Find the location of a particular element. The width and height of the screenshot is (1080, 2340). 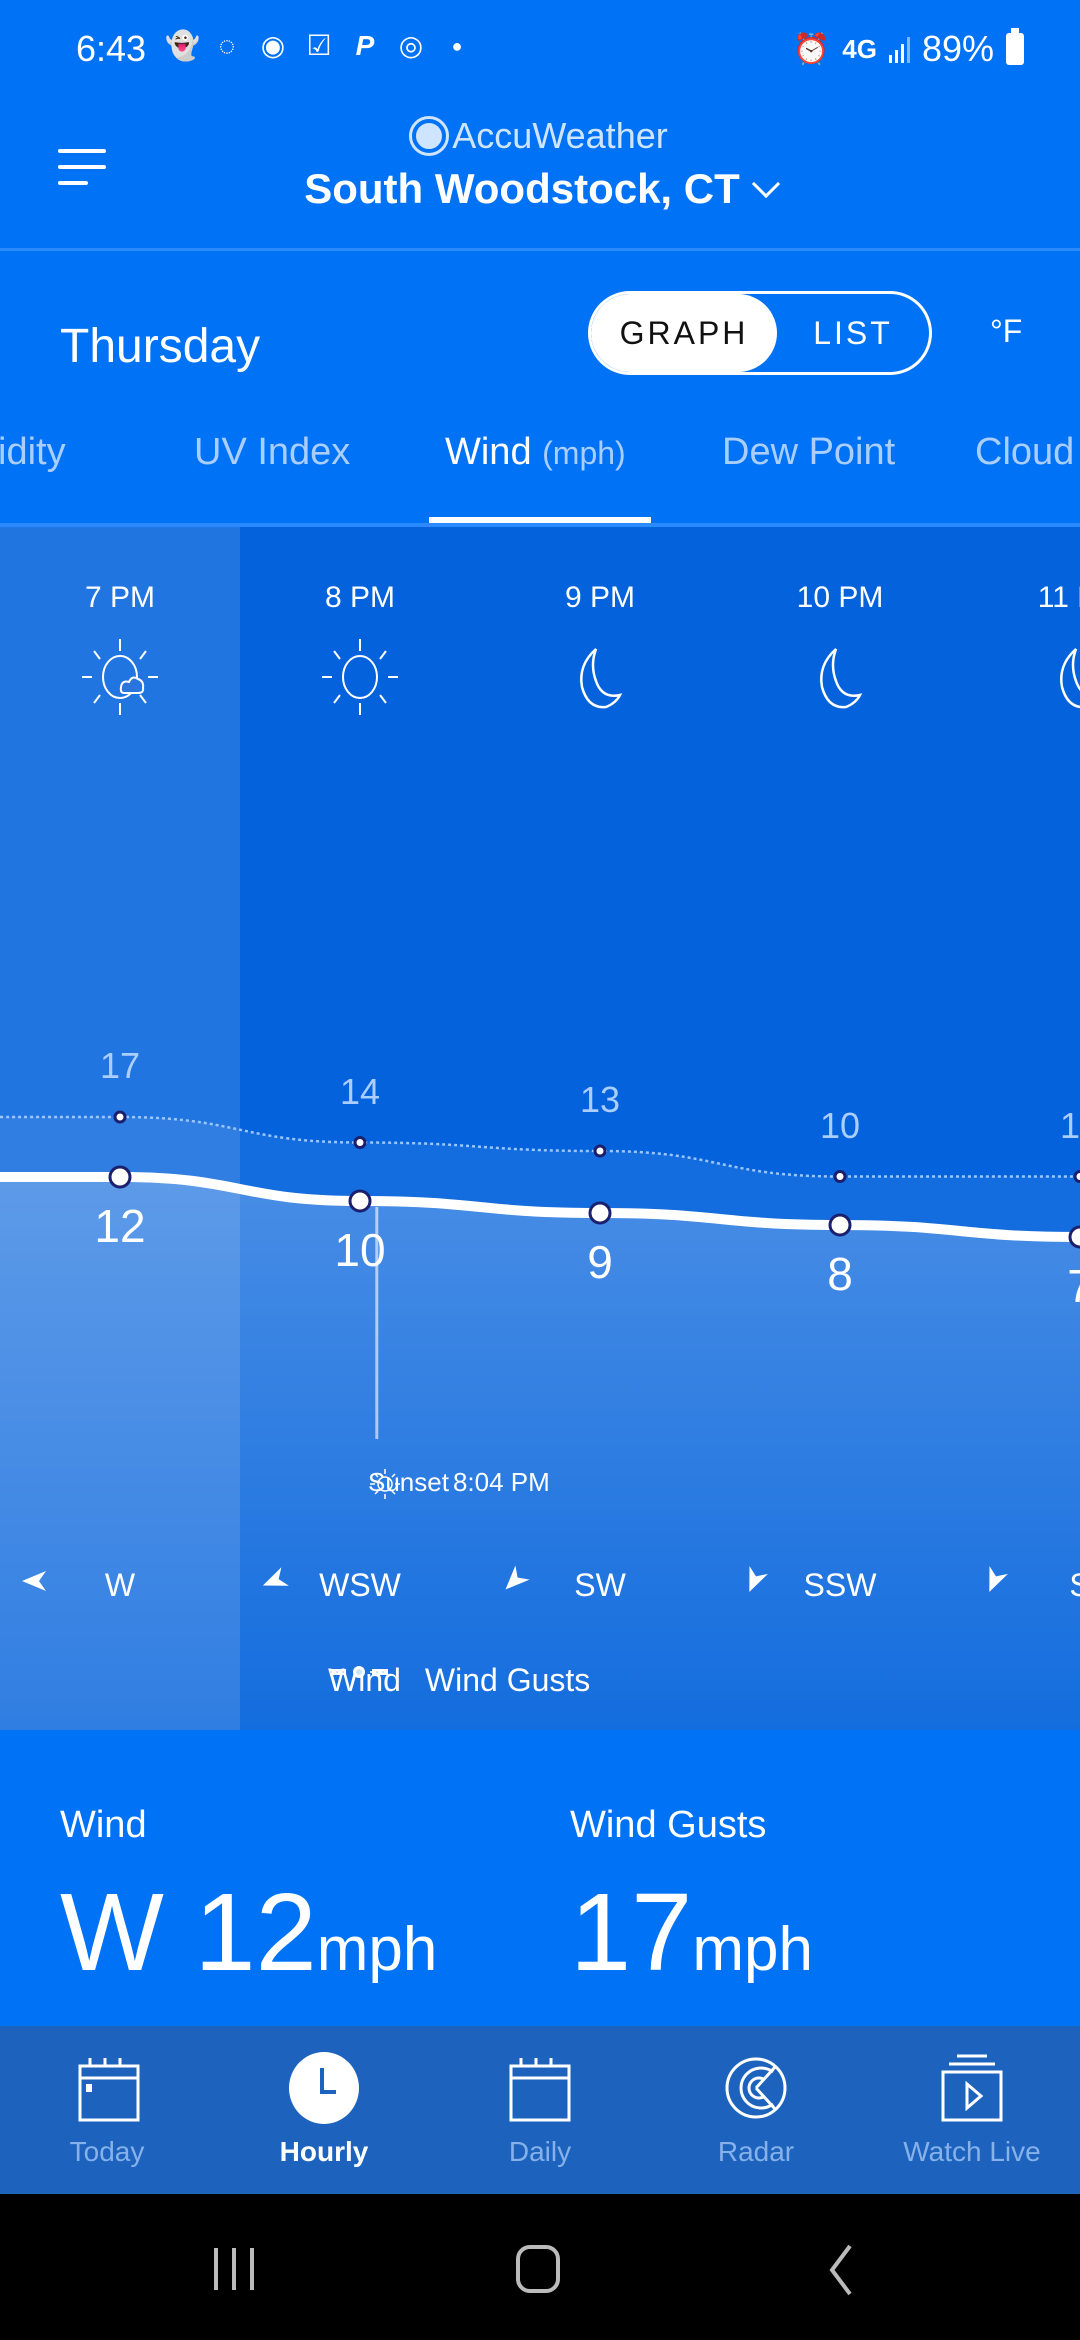

snapchat-icon: 👻 is located at coordinates (182, 45).